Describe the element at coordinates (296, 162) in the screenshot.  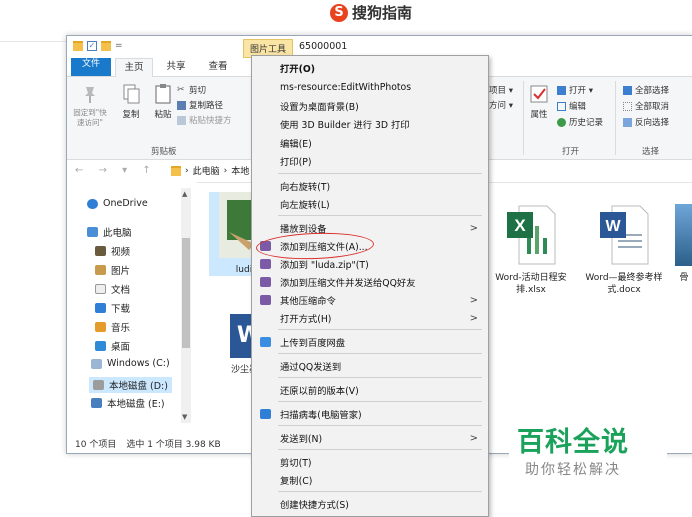
I see `menu-item-label: 打印(P)` at that location.